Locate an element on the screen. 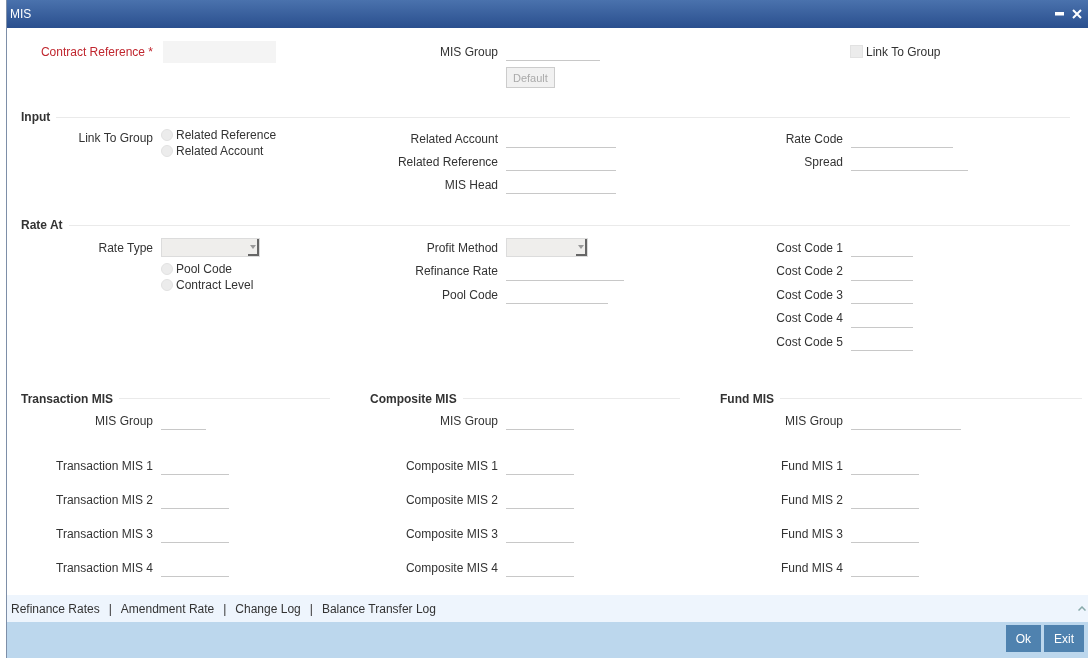  field-label: Cost Code 3 is located at coordinates (809, 294).